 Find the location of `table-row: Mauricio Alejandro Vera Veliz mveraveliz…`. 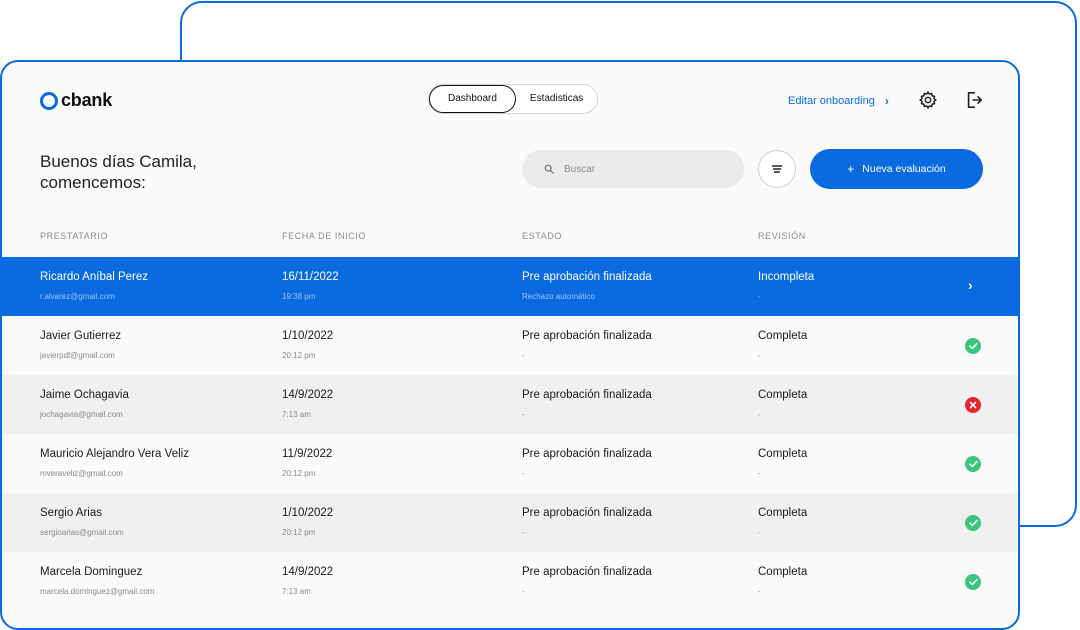

table-row: Mauricio Alejandro Vera Veliz mveraveliz… is located at coordinates (510, 463).